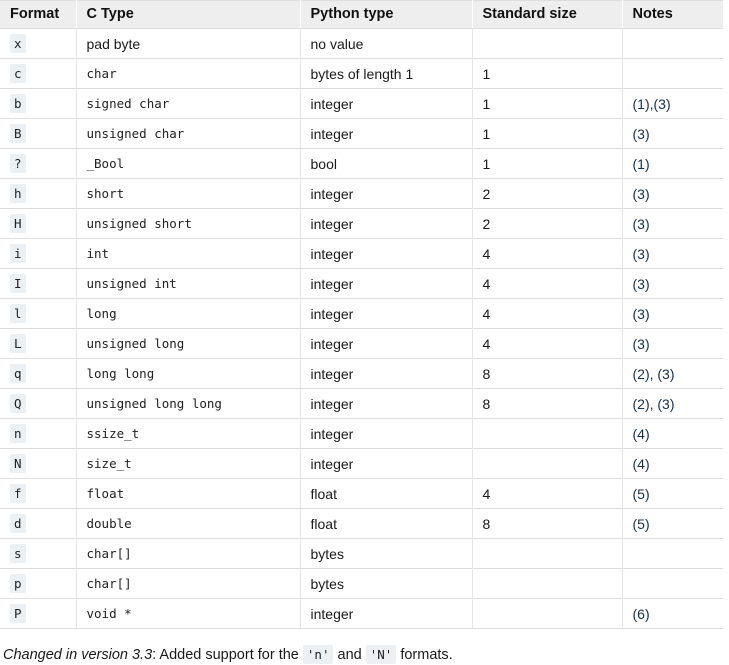 This screenshot has height=665, width=729. What do you see at coordinates (188, 223) in the screenshot?
I see `cell-c-type: unsigned short` at bounding box center [188, 223].